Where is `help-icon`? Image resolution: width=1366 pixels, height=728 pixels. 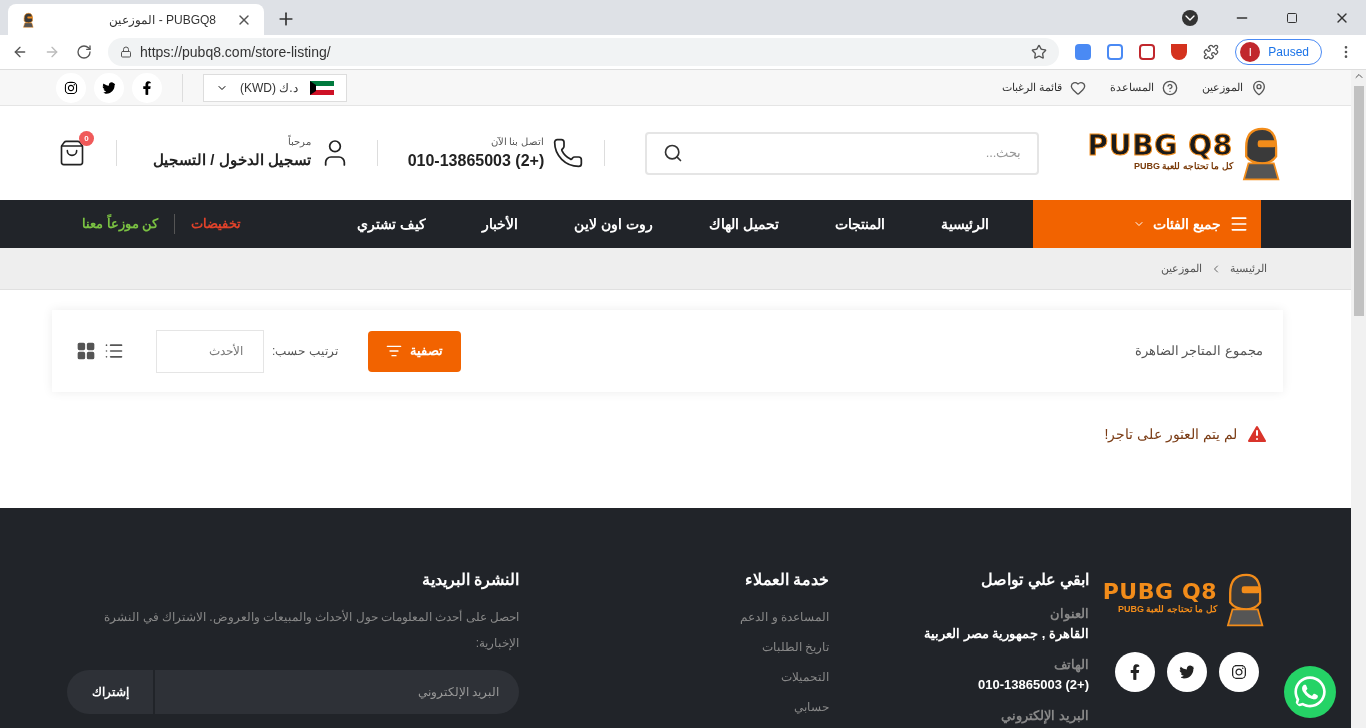
help-icon is located at coordinates (1170, 87).